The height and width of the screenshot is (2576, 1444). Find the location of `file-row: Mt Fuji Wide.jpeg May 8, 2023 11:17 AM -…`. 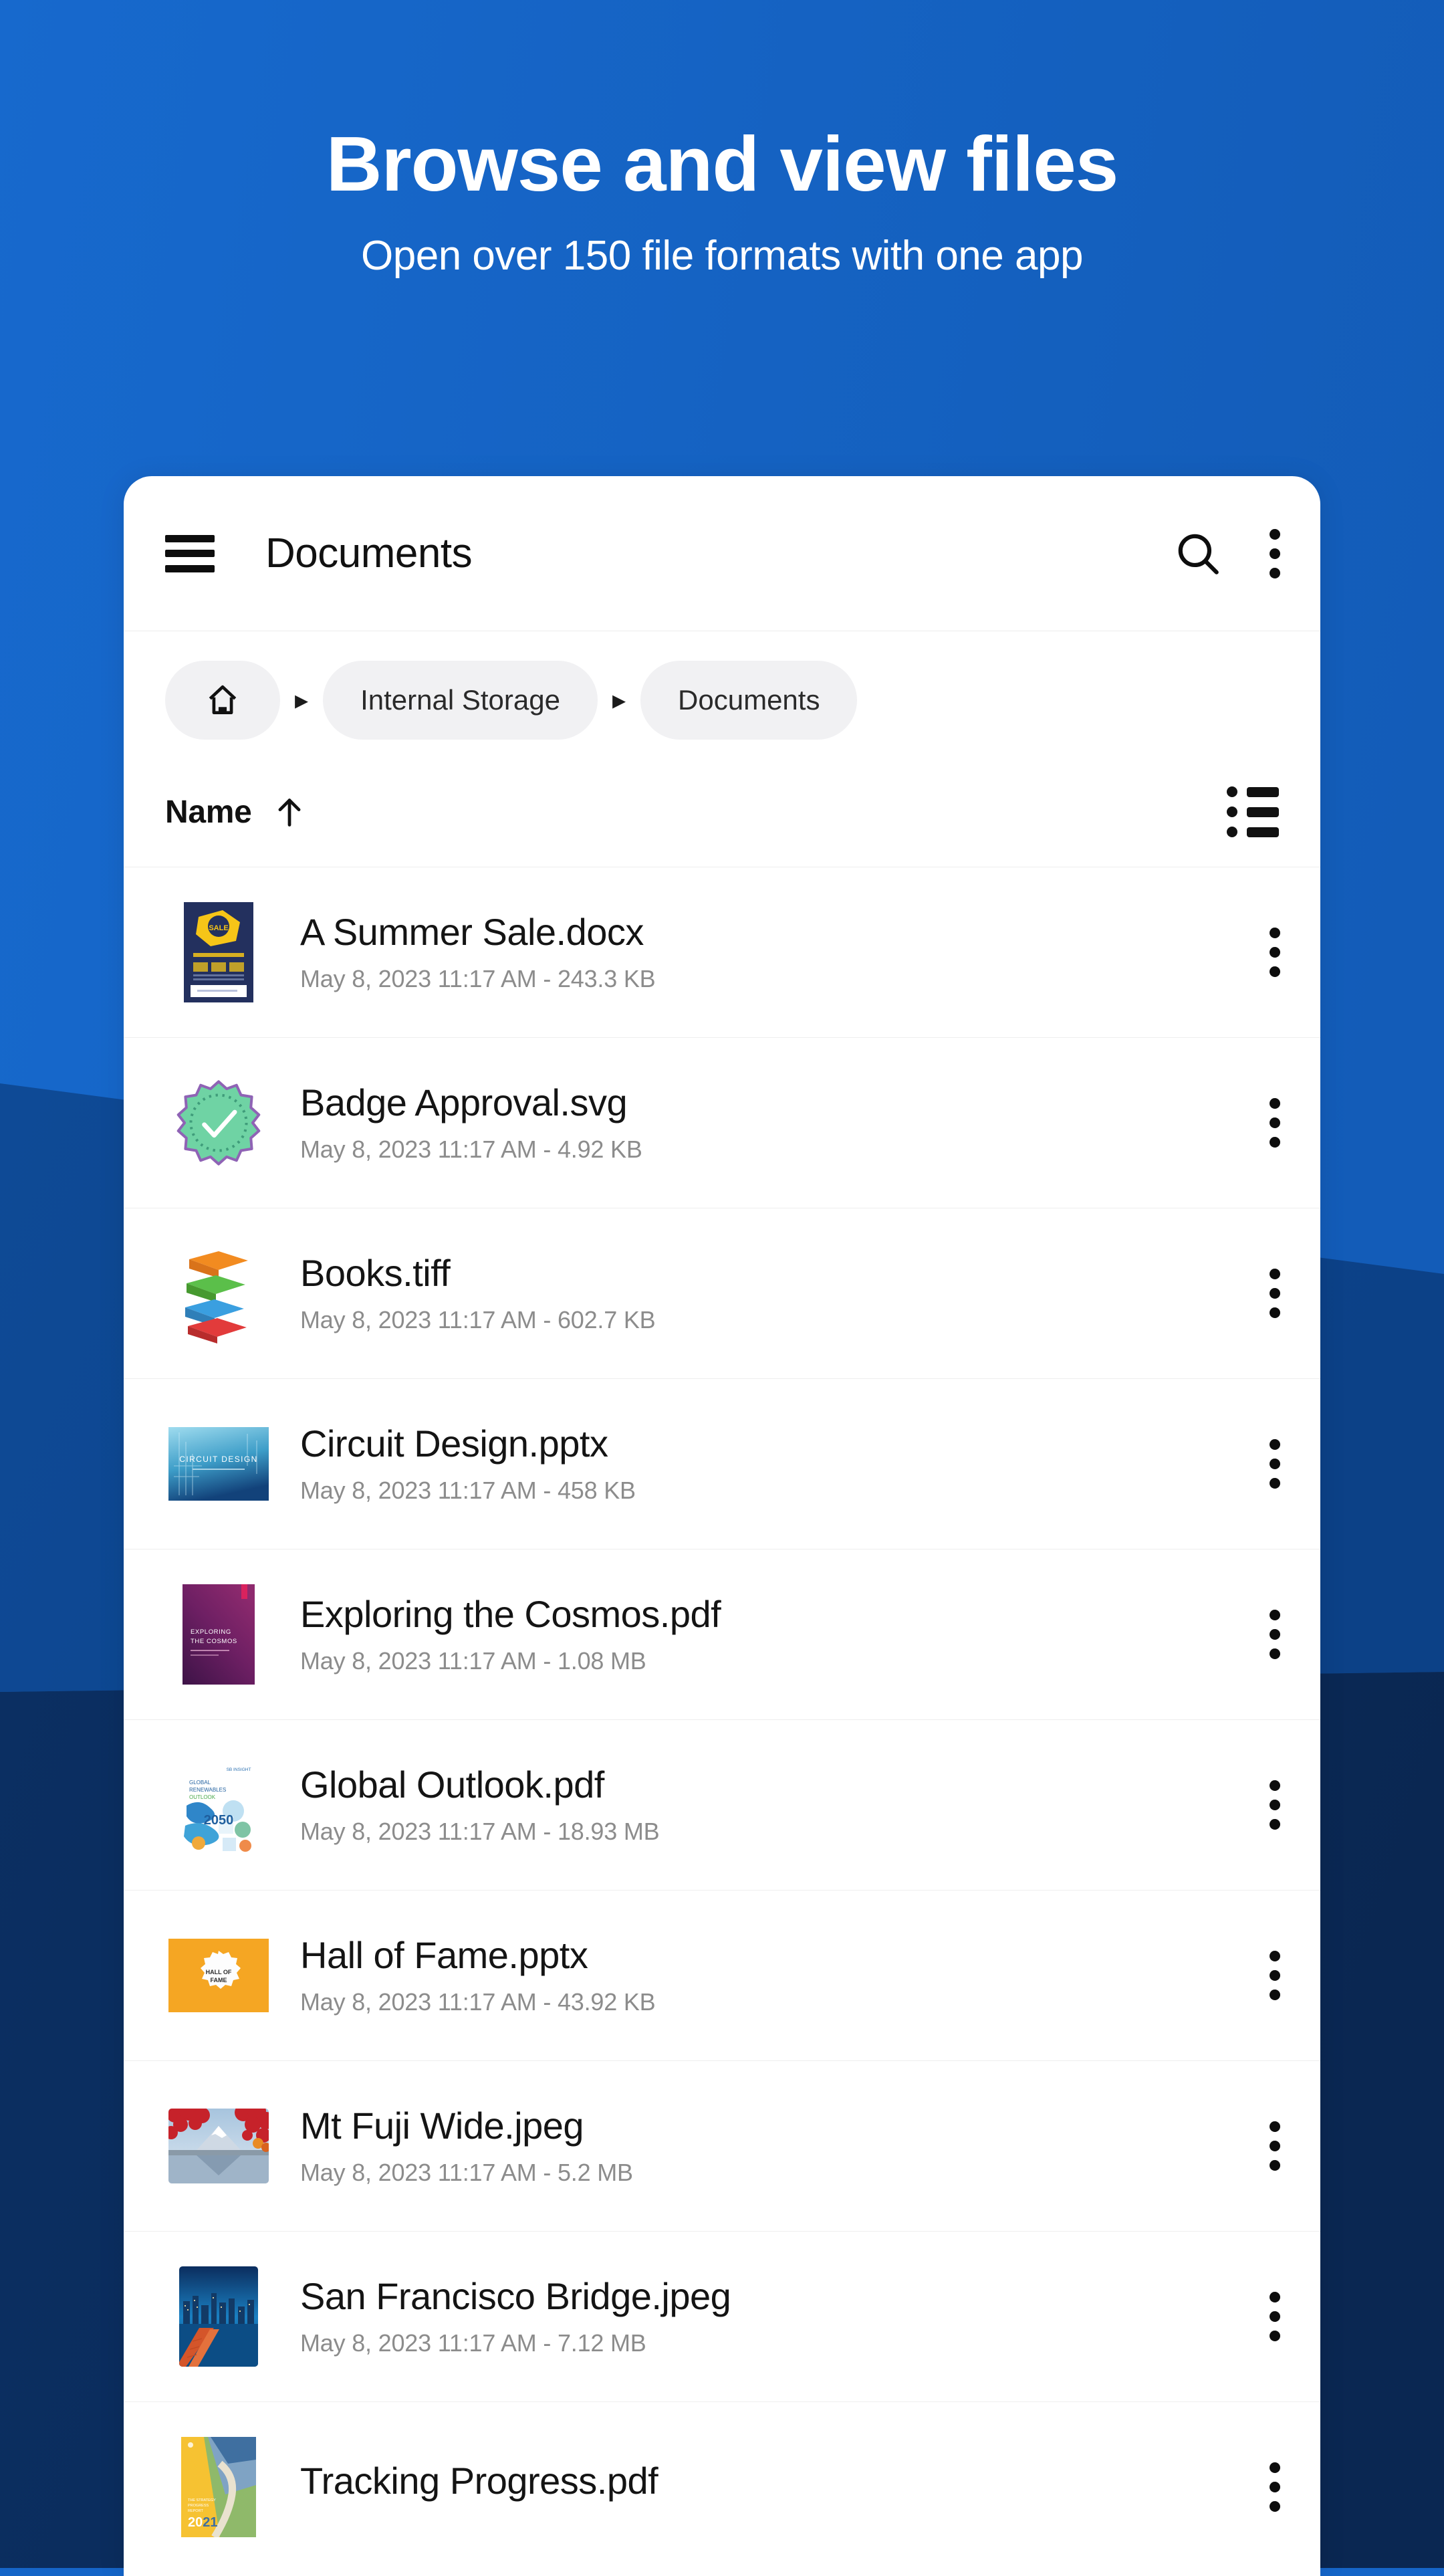

file-row: Mt Fuji Wide.jpeg May 8, 2023 11:17 AM -… is located at coordinates (722, 2145).